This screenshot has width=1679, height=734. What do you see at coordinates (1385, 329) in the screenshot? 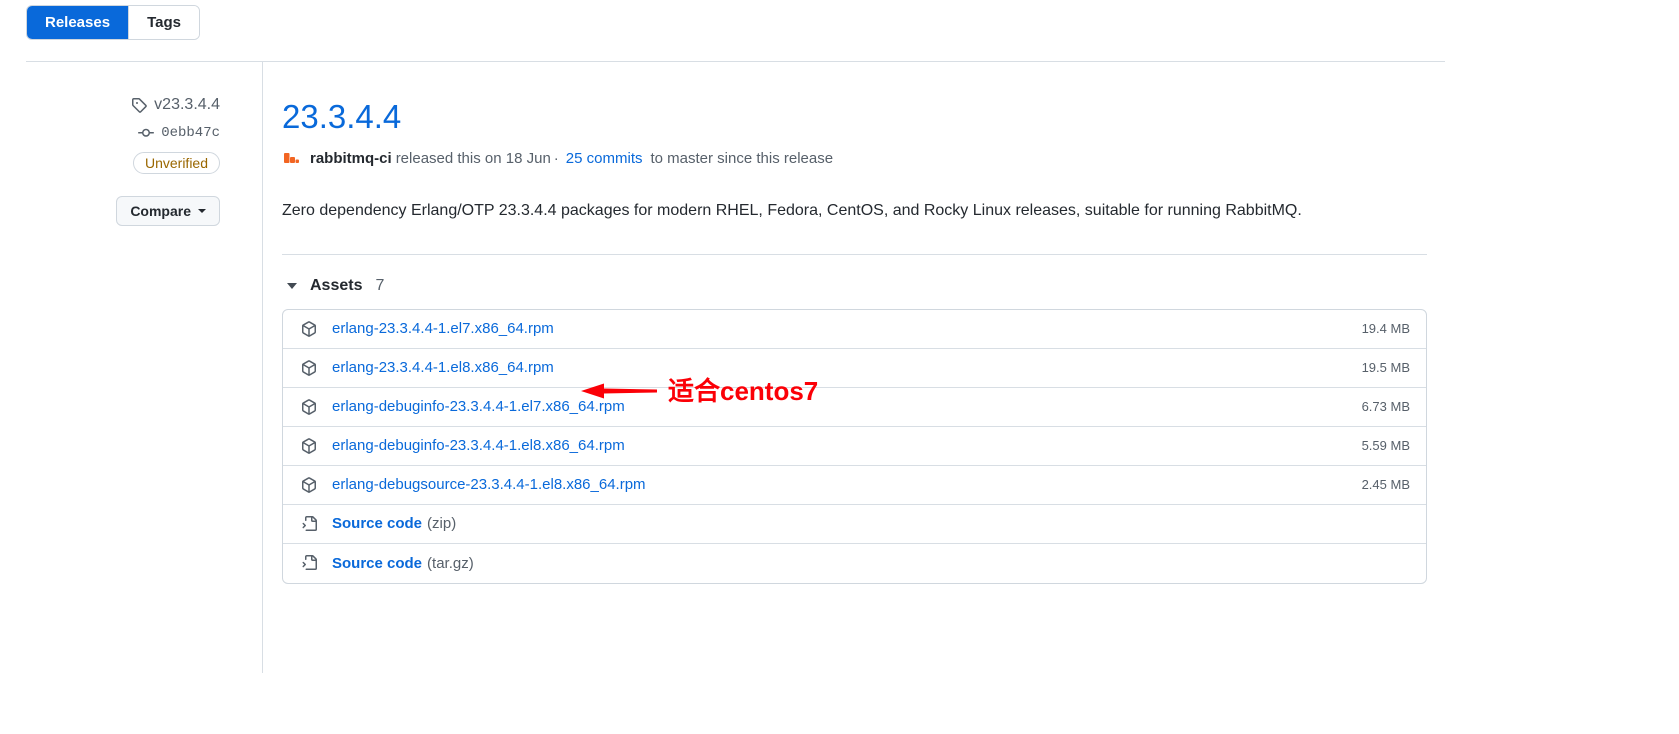
I see `asset-size: 19.4 MB` at bounding box center [1385, 329].